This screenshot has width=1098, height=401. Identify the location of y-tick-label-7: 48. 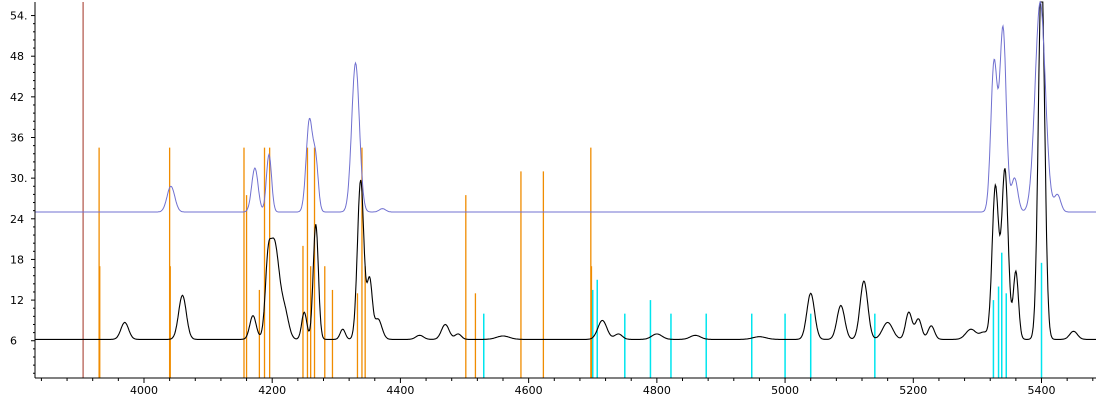
(17, 56).